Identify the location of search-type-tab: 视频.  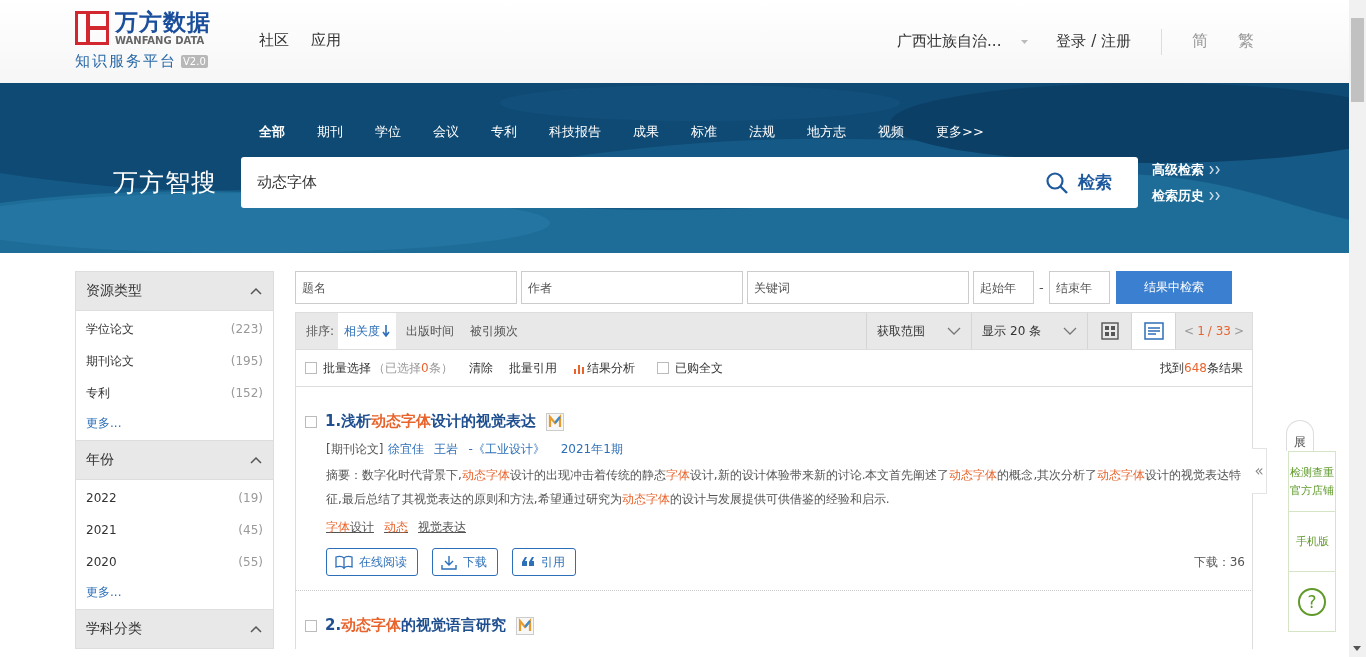
(891, 132).